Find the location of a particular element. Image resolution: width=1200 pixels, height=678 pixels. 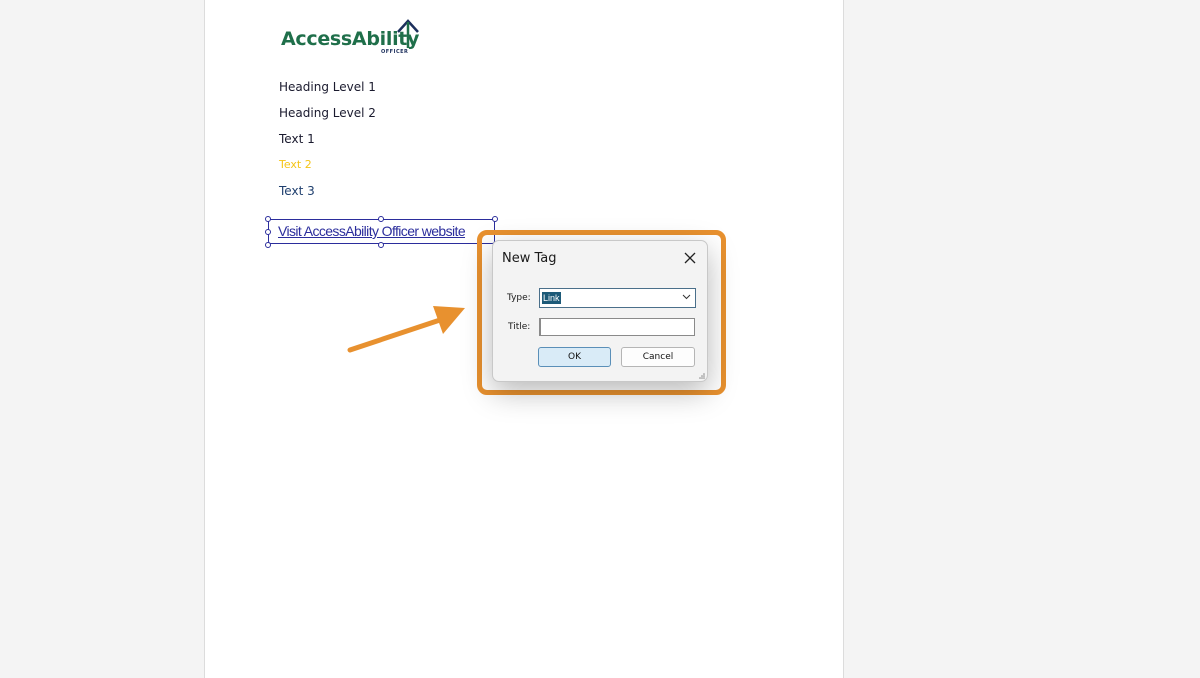

chevron-down-icon is located at coordinates (686, 297).